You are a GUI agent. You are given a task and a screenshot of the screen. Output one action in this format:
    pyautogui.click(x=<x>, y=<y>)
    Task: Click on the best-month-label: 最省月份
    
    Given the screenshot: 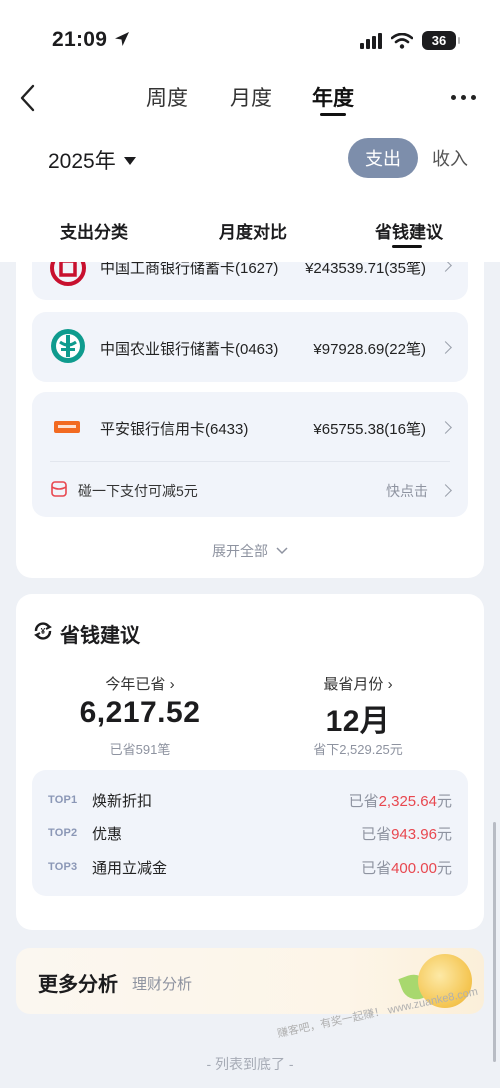 What is the action you would take?
    pyautogui.click(x=353, y=684)
    